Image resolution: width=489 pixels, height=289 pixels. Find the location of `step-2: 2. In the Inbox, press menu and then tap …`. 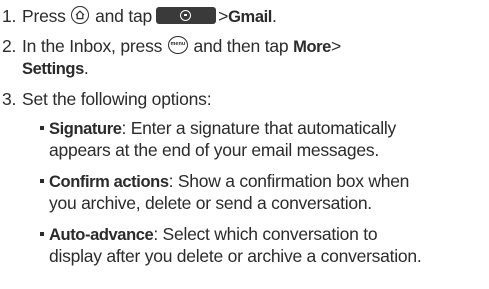

step-2: 2. In the Inbox, press menu and then tap … is located at coordinates (171, 47).